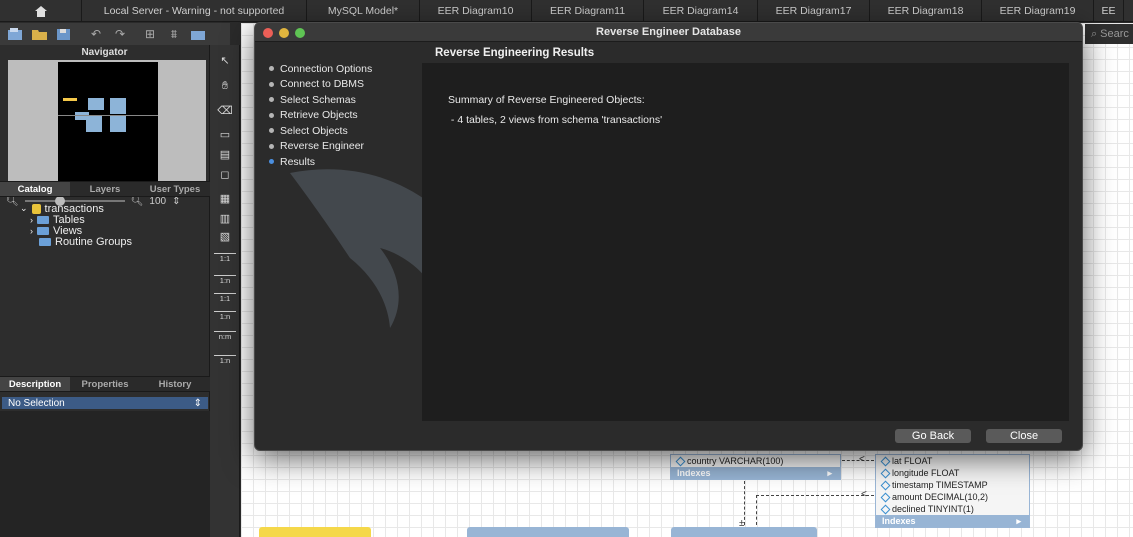  Describe the element at coordinates (64, 34) in the screenshot. I see `save-icon` at that location.